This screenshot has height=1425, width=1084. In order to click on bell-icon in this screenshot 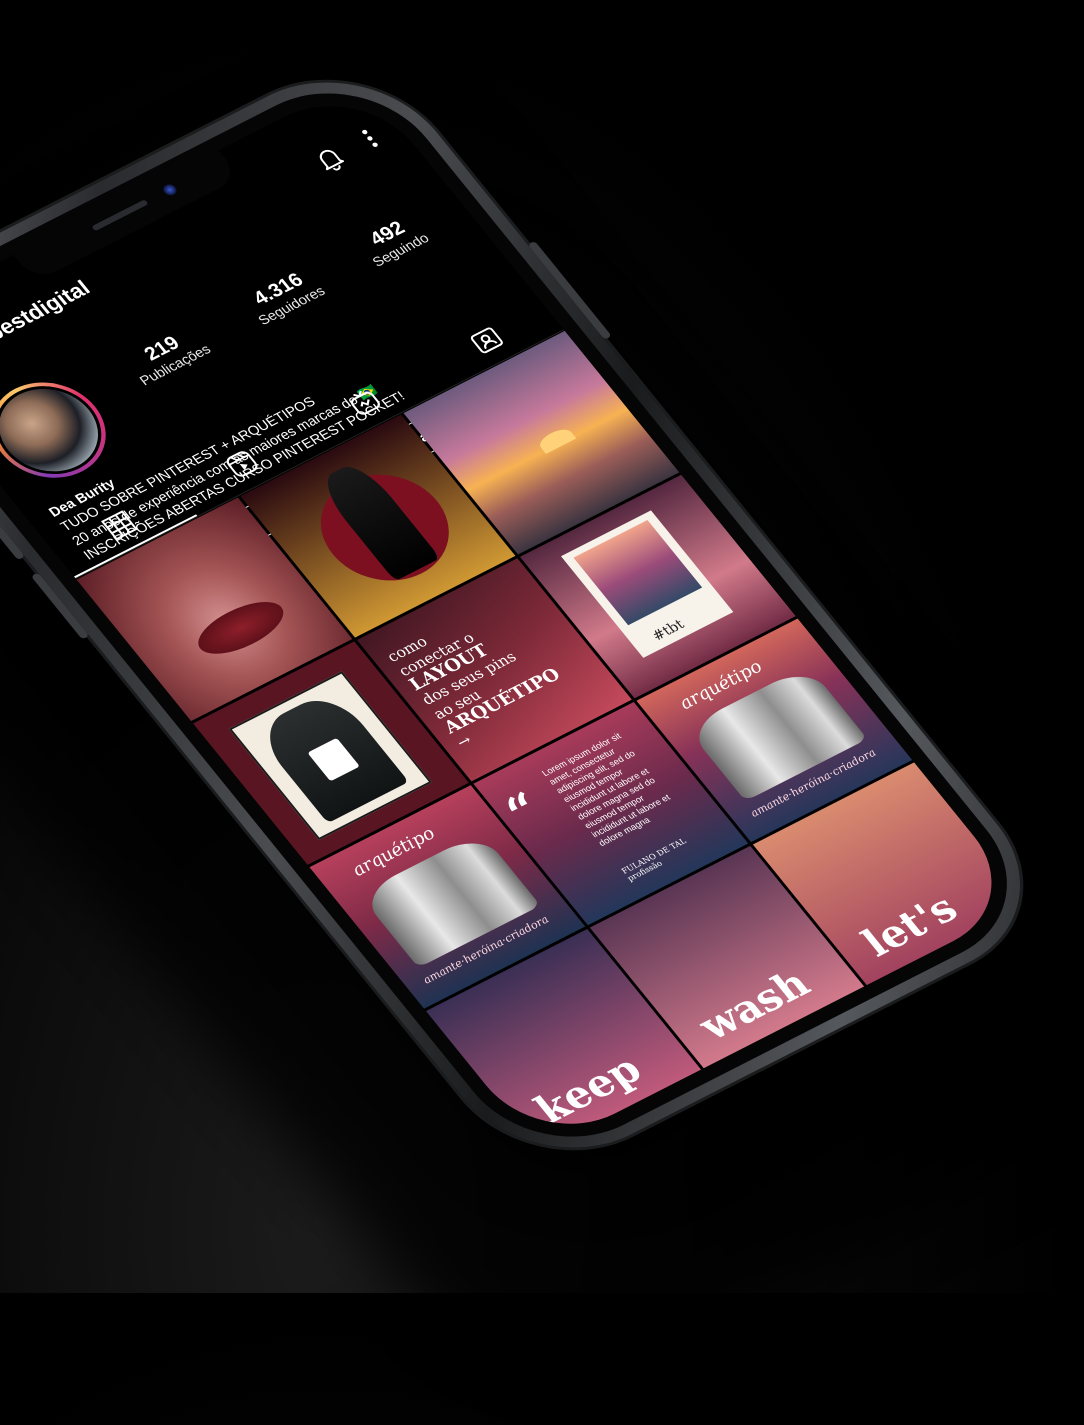, I will do `click(329, 158)`.